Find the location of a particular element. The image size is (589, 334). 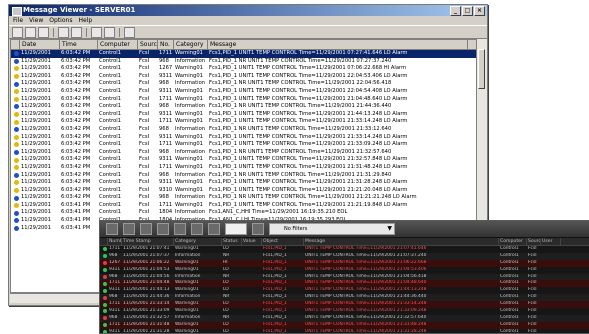

users-icon is located at coordinates (258, 229).